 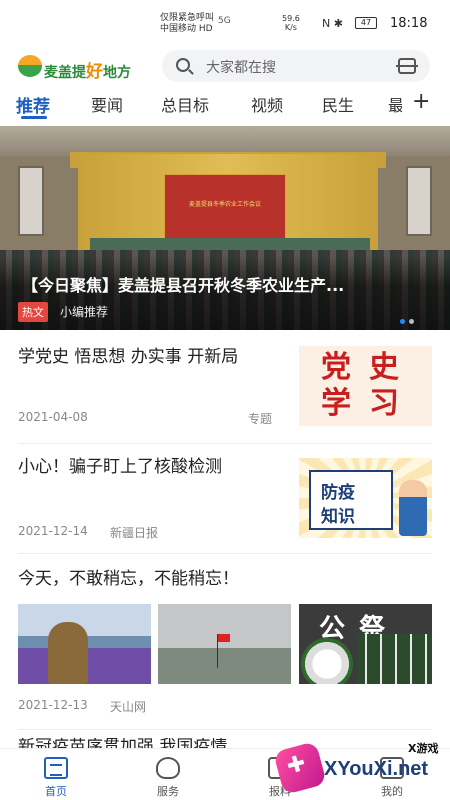 What do you see at coordinates (327, 661) in the screenshot?
I see `wreath-icon` at bounding box center [327, 661].